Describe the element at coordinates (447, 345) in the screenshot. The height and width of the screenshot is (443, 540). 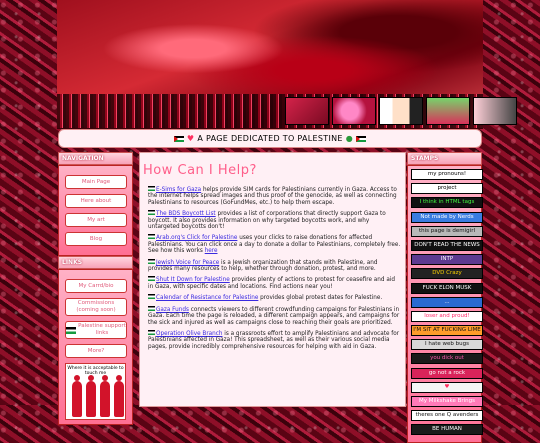
I see `stamp-badge: I hate web bugs` at that location.